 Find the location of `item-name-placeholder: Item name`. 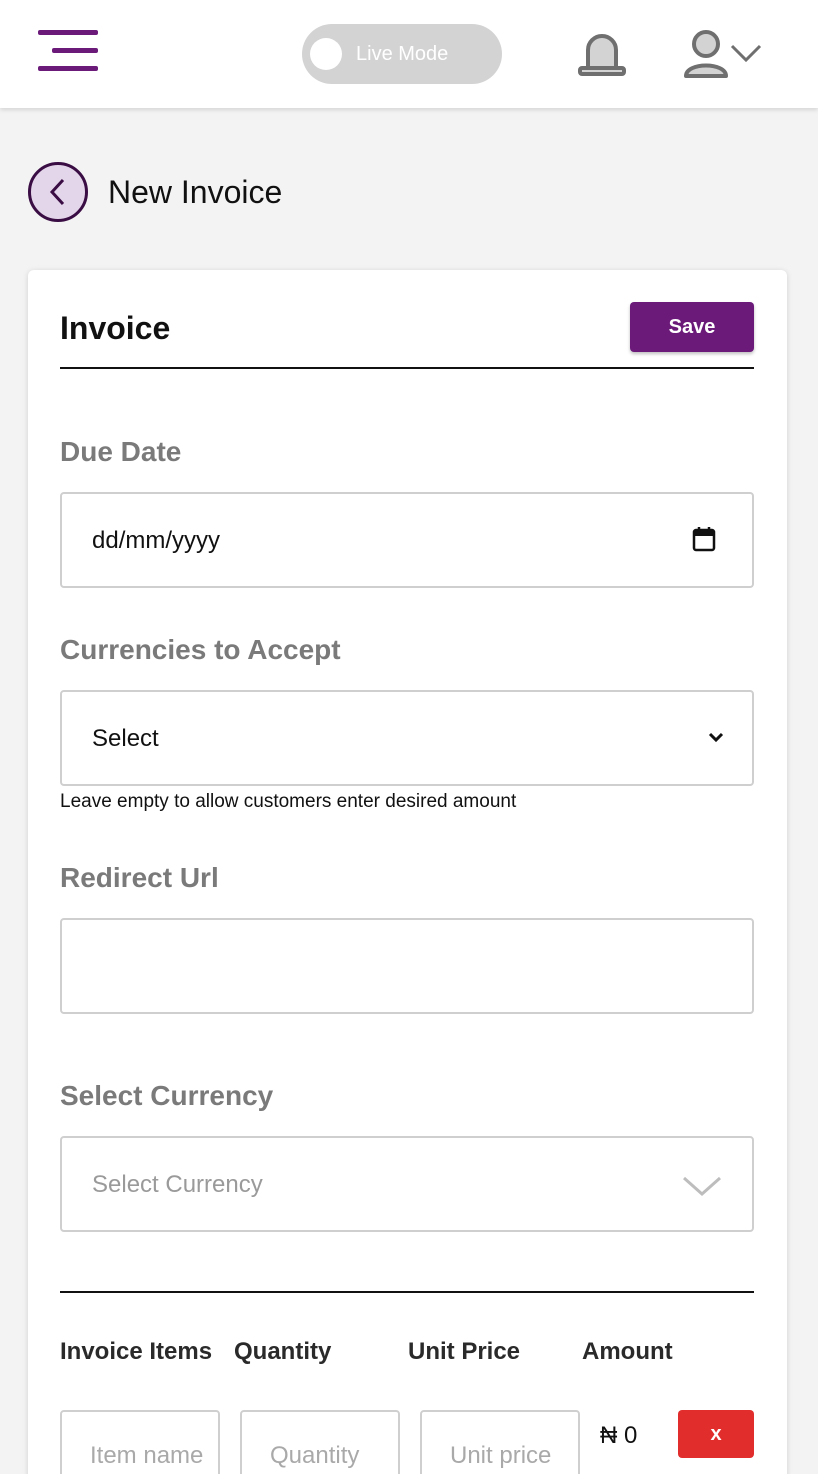

item-name-placeholder: Item name is located at coordinates (147, 1455).